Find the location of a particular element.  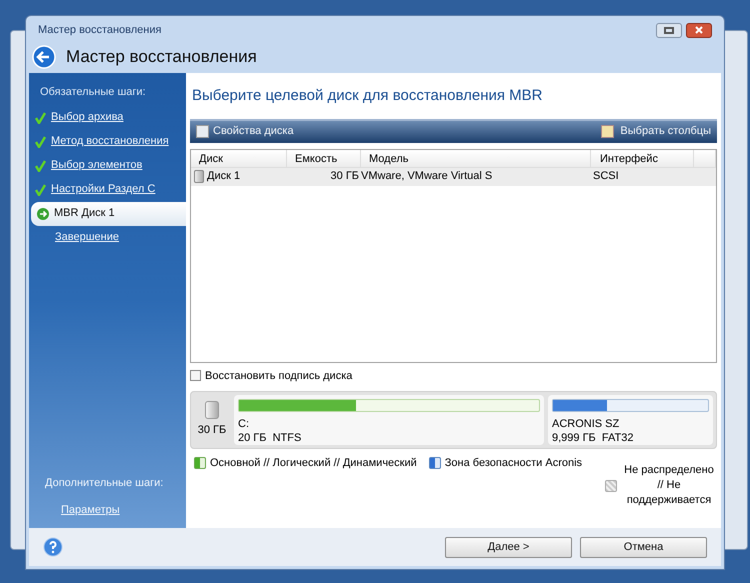

table-cell-text: 30 ГБ is located at coordinates (345, 176).